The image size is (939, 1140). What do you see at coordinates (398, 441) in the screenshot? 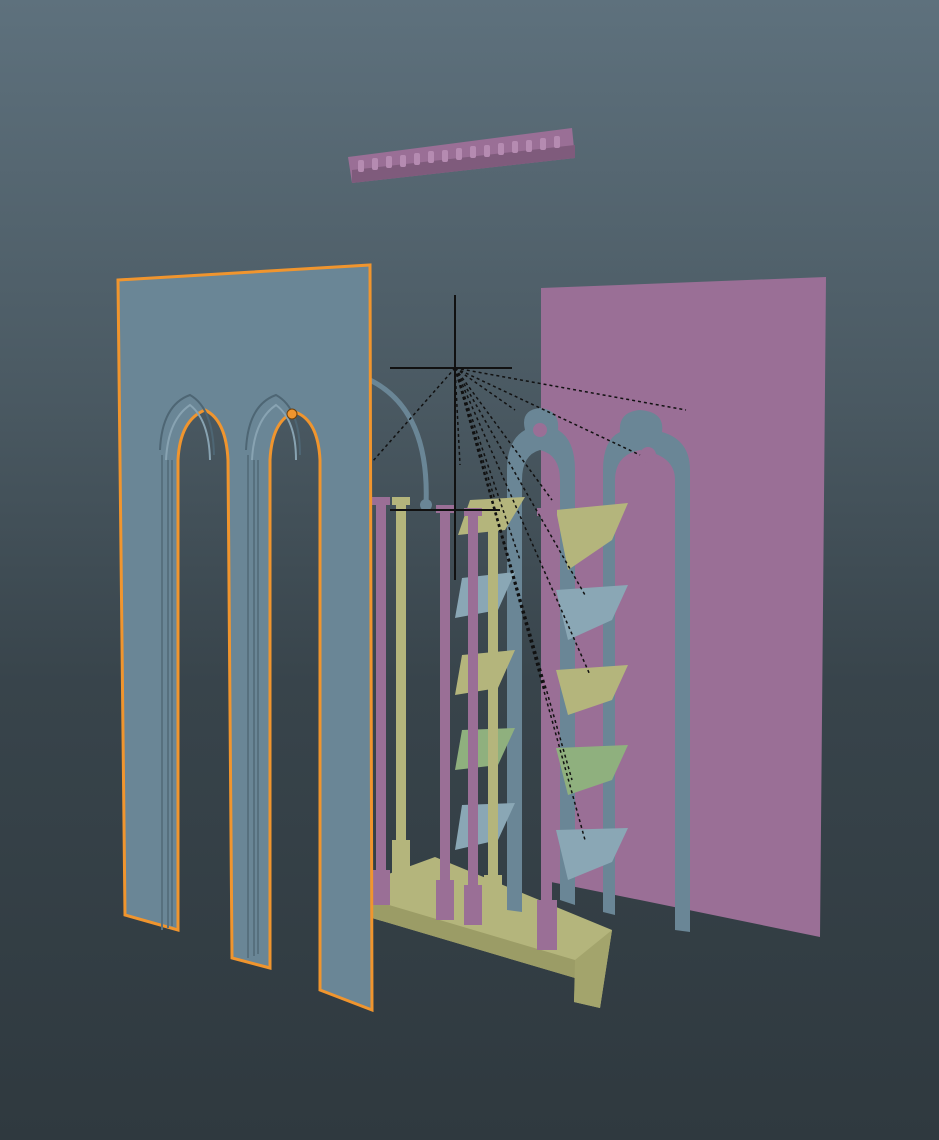
I see `rotation-arc-gizmo` at bounding box center [398, 441].